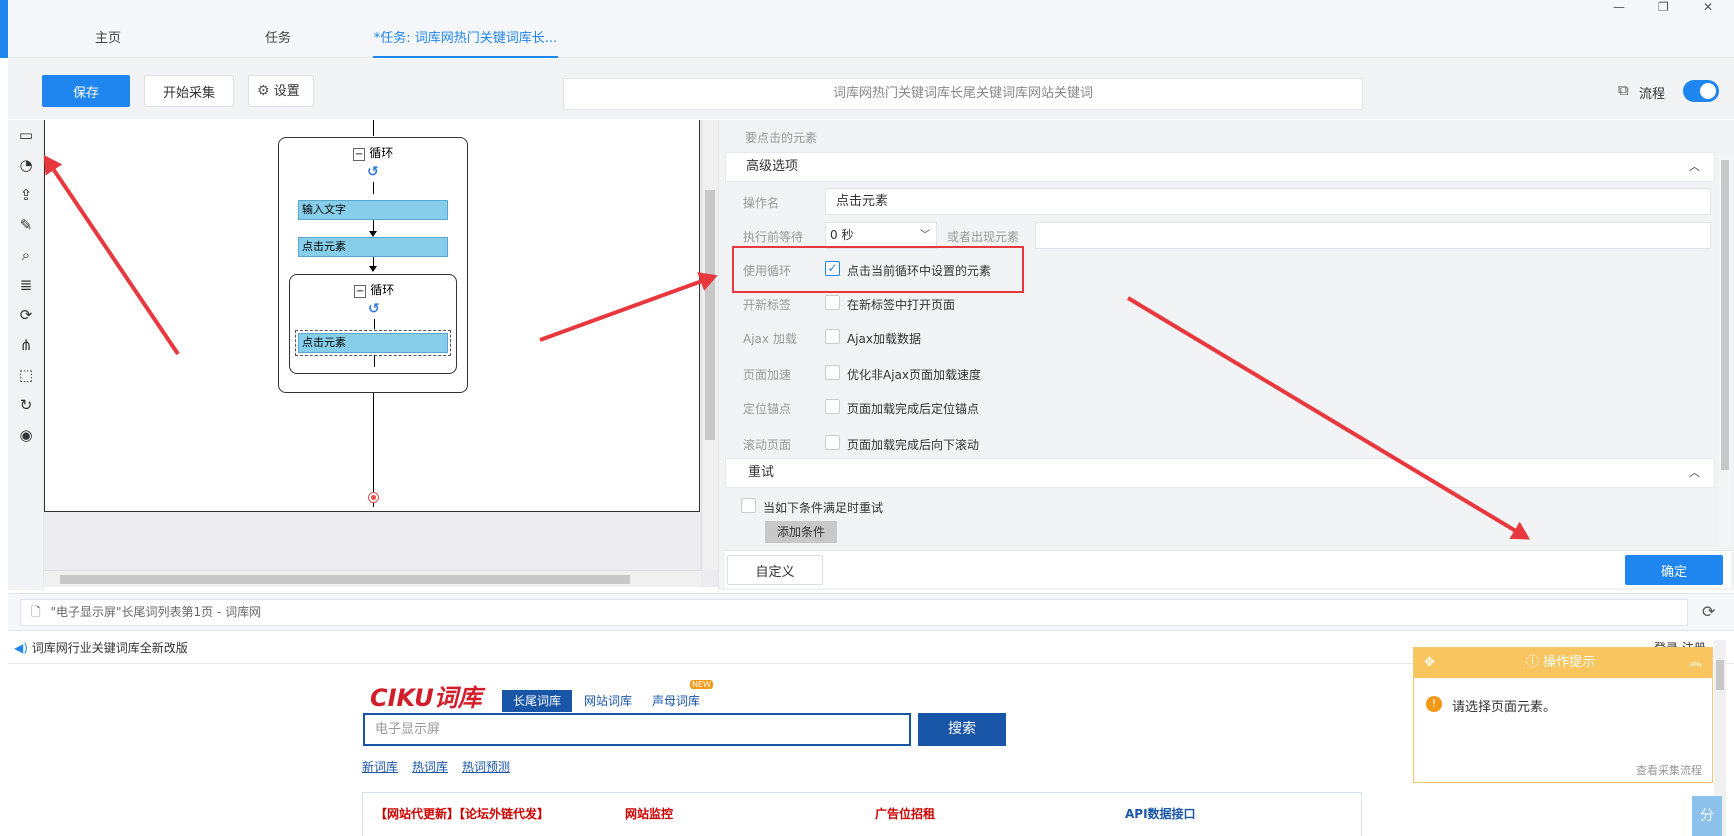 This screenshot has height=836, width=1734. Describe the element at coordinates (823, 508) in the screenshot. I see `retry-option: 当如下条件满足时重试` at that location.